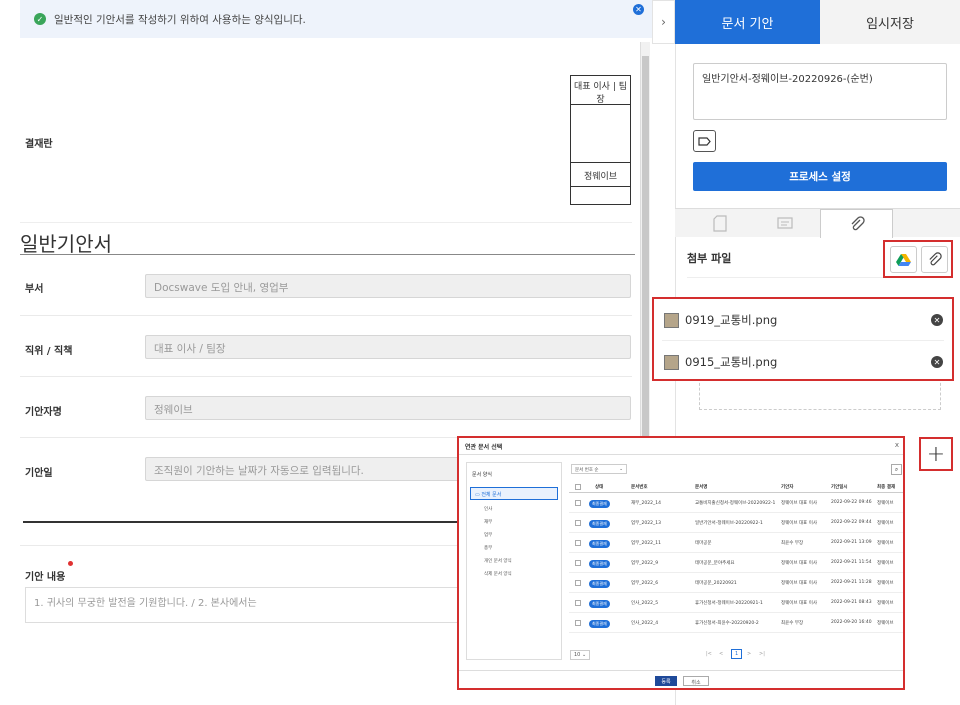 Image resolution: width=960 pixels, height=705 pixels. I want to click on attach-source-buttons, so click(918, 259).